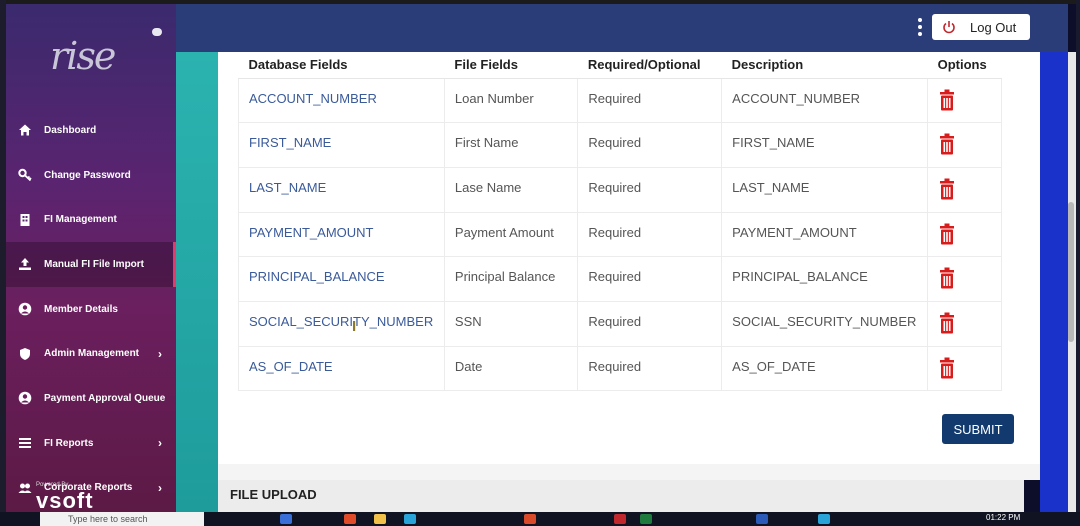 The height and width of the screenshot is (526, 1080). What do you see at coordinates (511, 65) in the screenshot?
I see `column-header-file-fields: File Fields` at bounding box center [511, 65].